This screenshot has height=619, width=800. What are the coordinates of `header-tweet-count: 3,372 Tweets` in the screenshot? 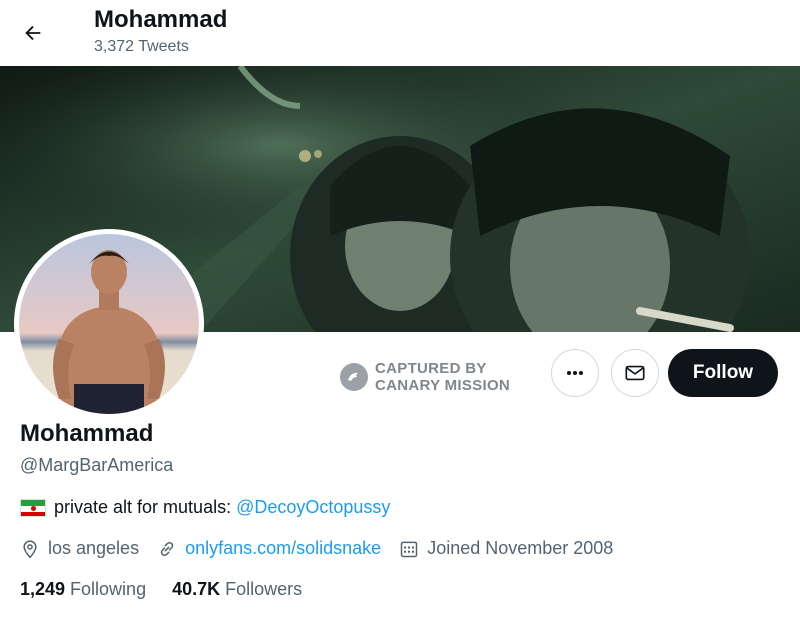 It's located at (141, 46).